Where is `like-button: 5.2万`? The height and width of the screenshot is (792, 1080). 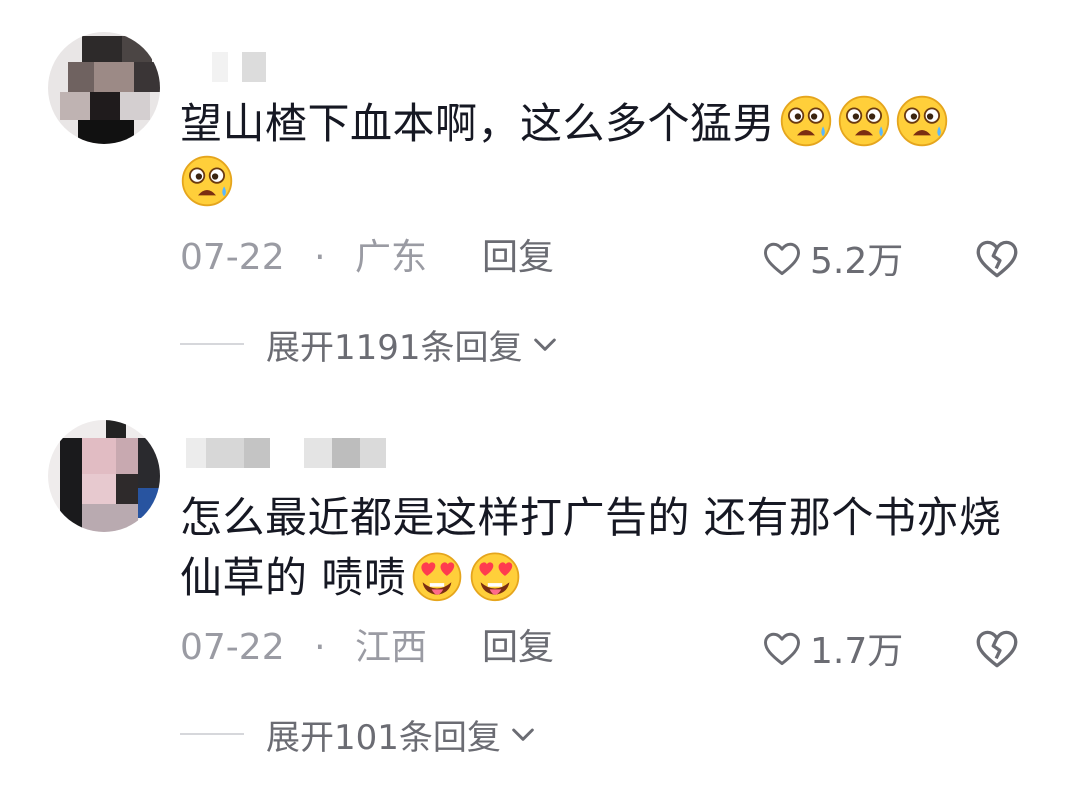
like-button: 5.2万 is located at coordinates (831, 258).